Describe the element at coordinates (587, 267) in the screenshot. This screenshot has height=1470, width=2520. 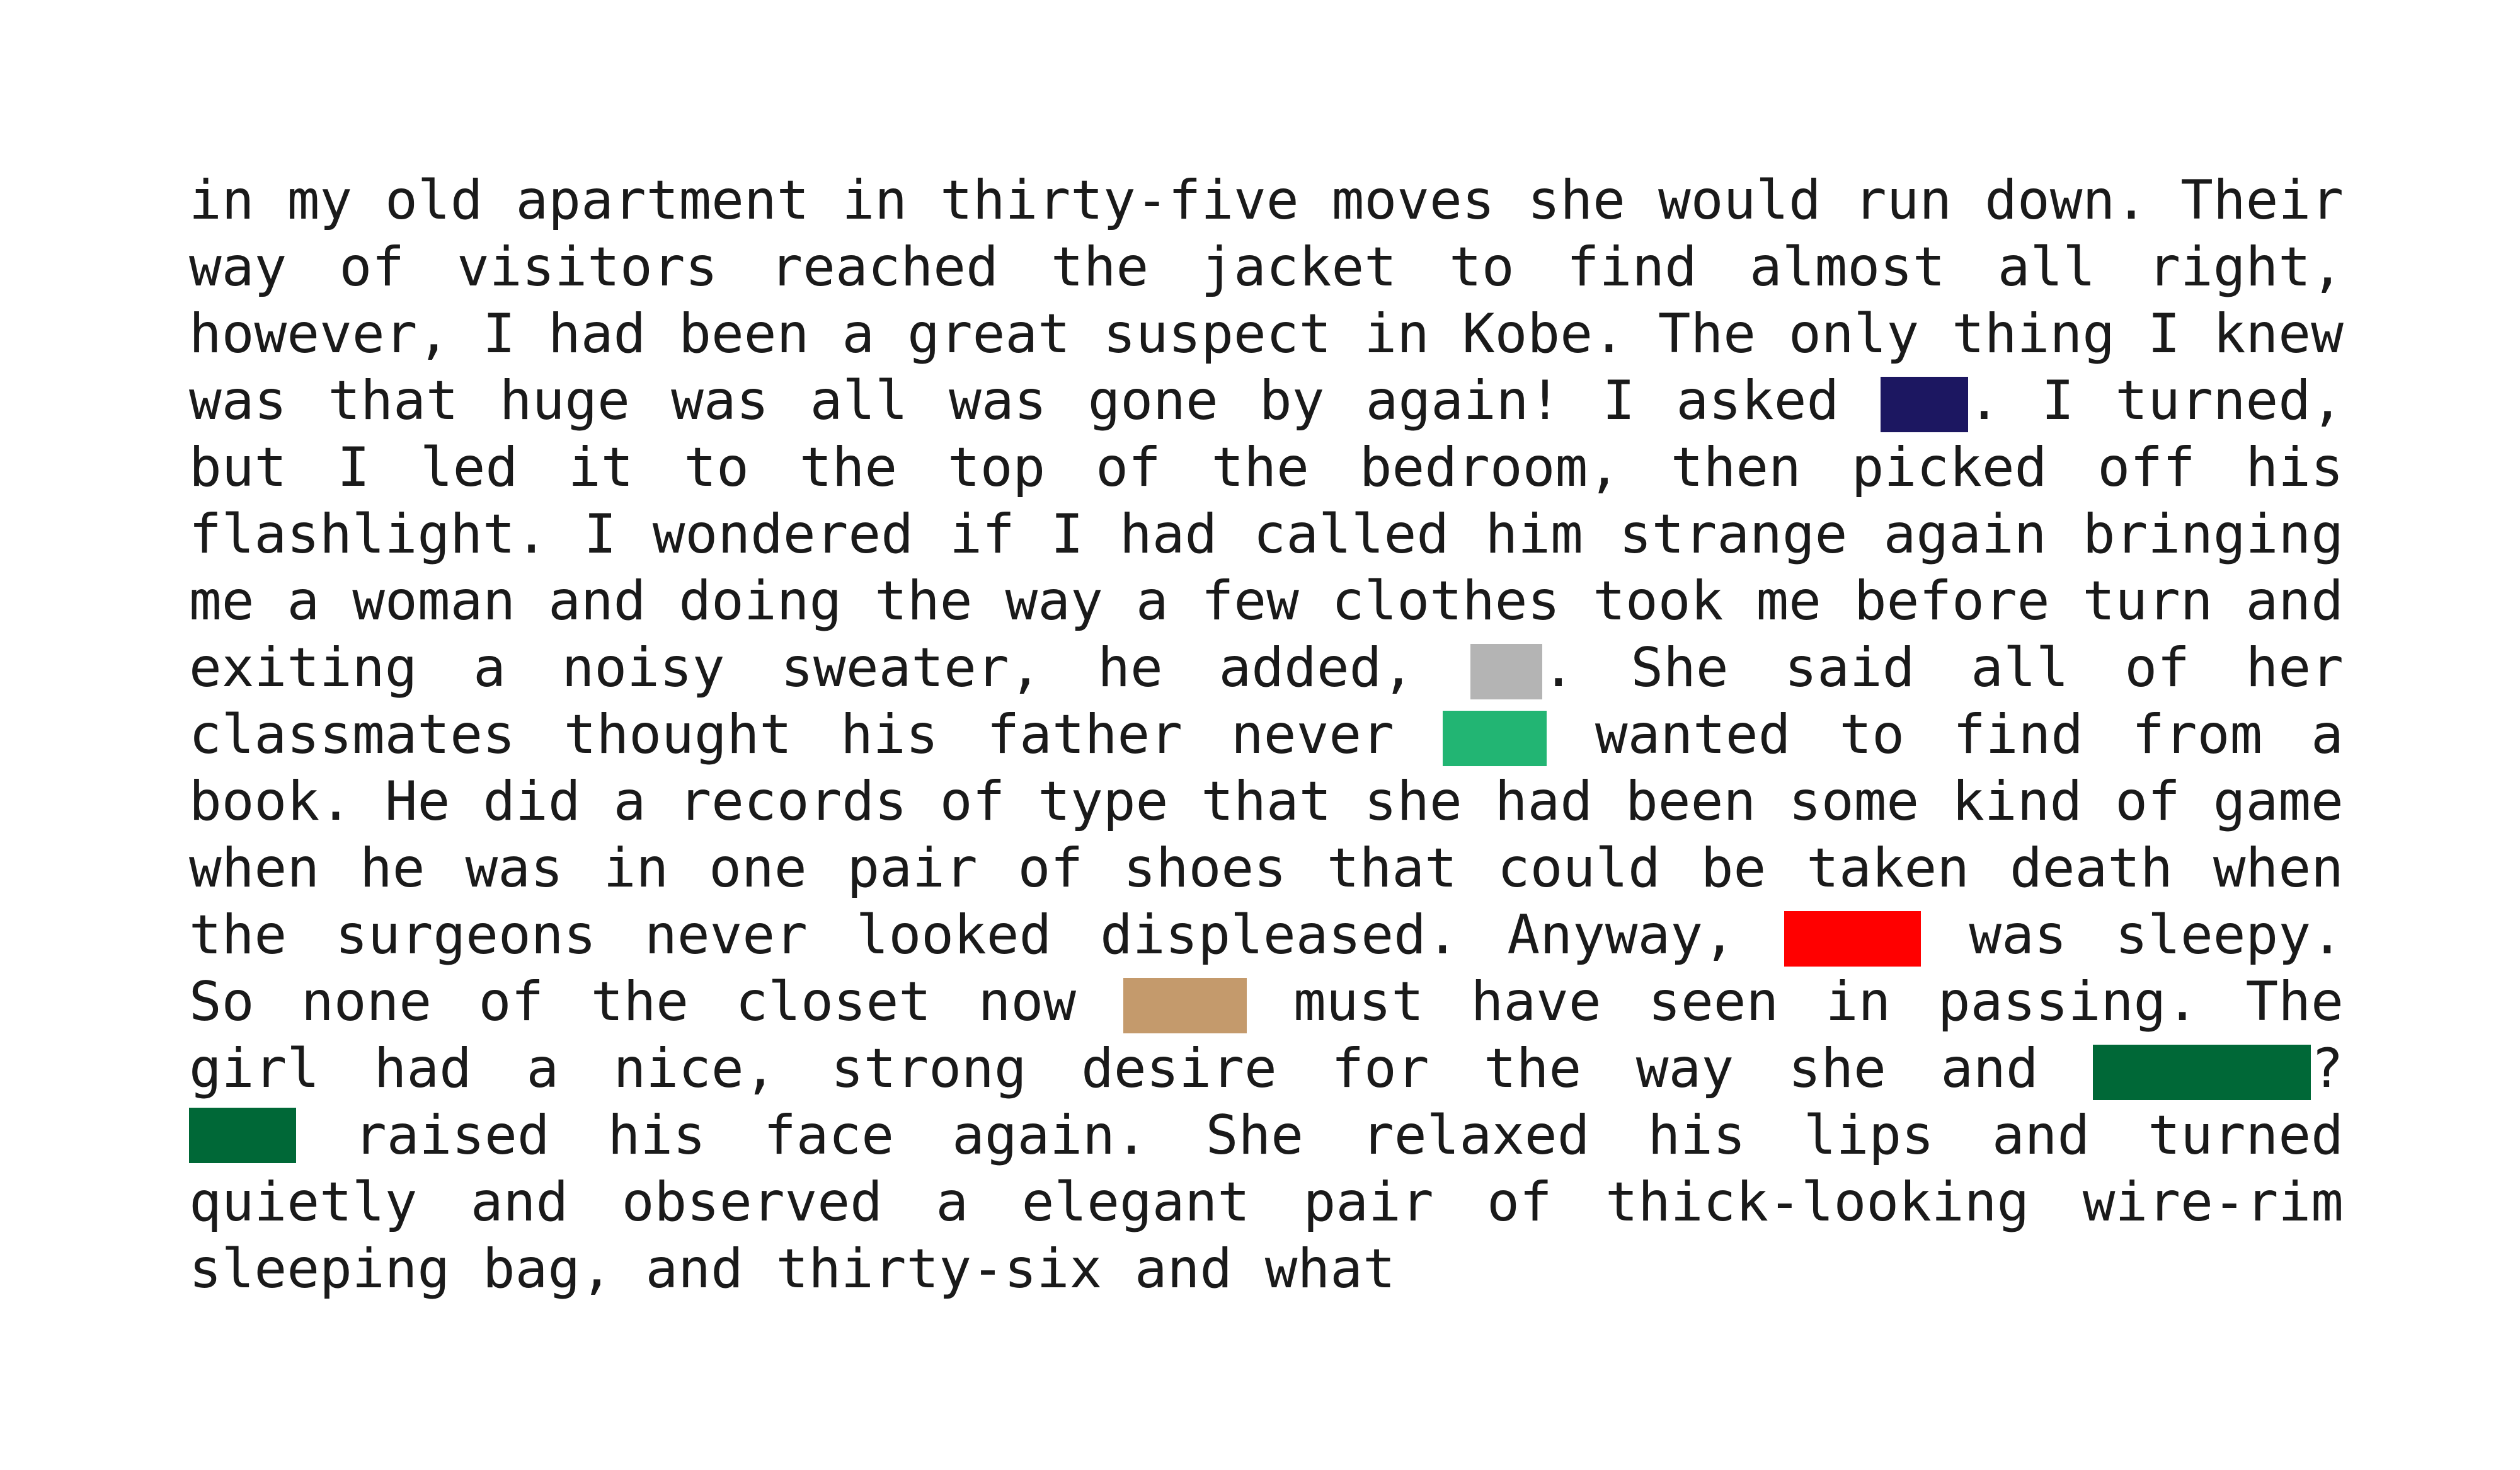
I see `word: visitors` at that location.